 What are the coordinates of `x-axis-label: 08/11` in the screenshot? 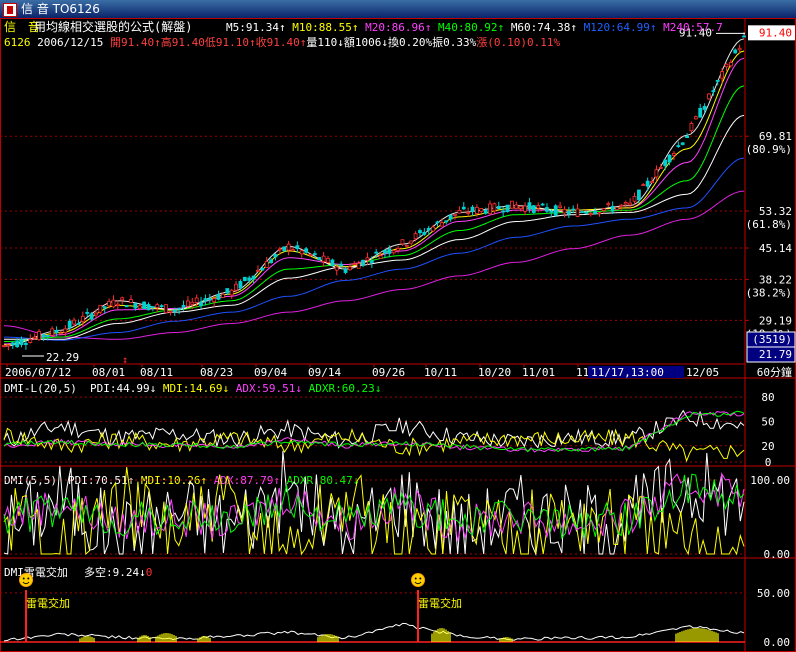 It's located at (156, 372).